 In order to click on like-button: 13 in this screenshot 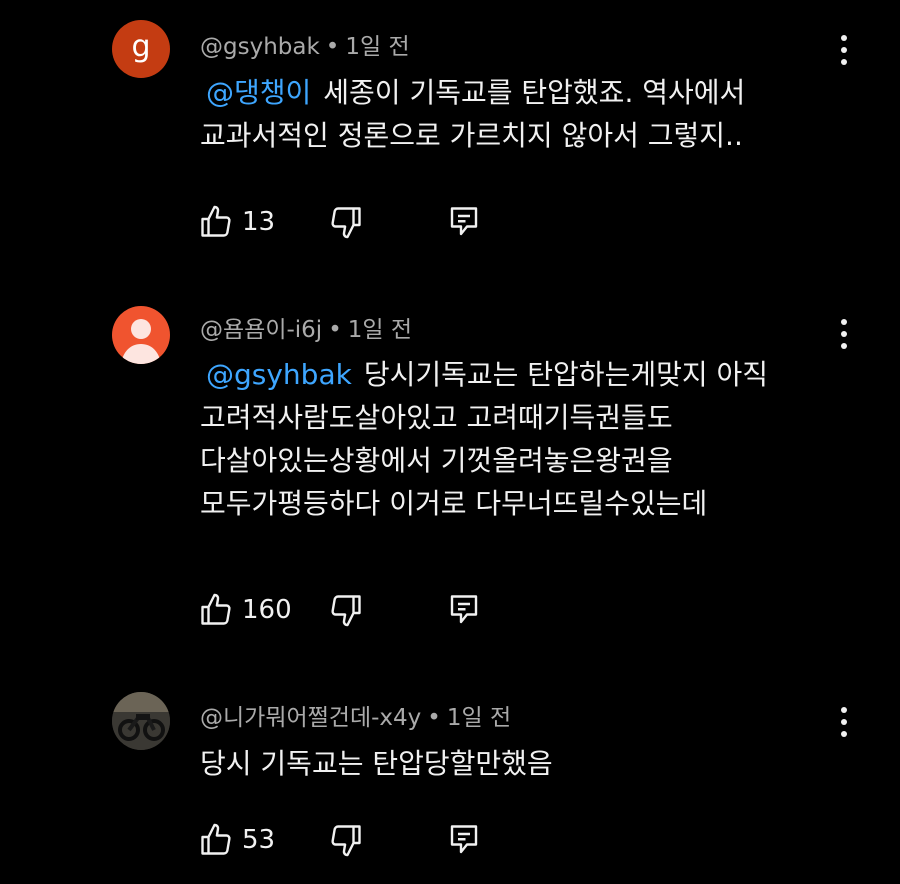, I will do `click(236, 222)`.